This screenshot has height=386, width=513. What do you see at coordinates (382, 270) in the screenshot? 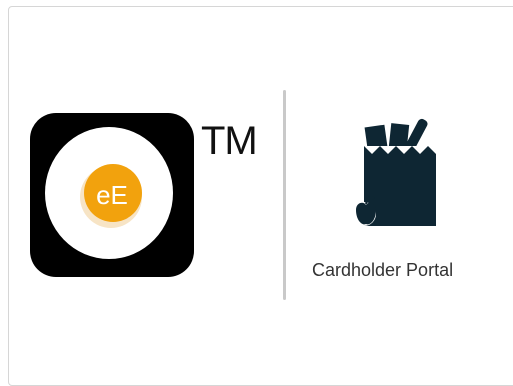
I see `cardholder-portal-label: Cardholder Portal` at bounding box center [382, 270].